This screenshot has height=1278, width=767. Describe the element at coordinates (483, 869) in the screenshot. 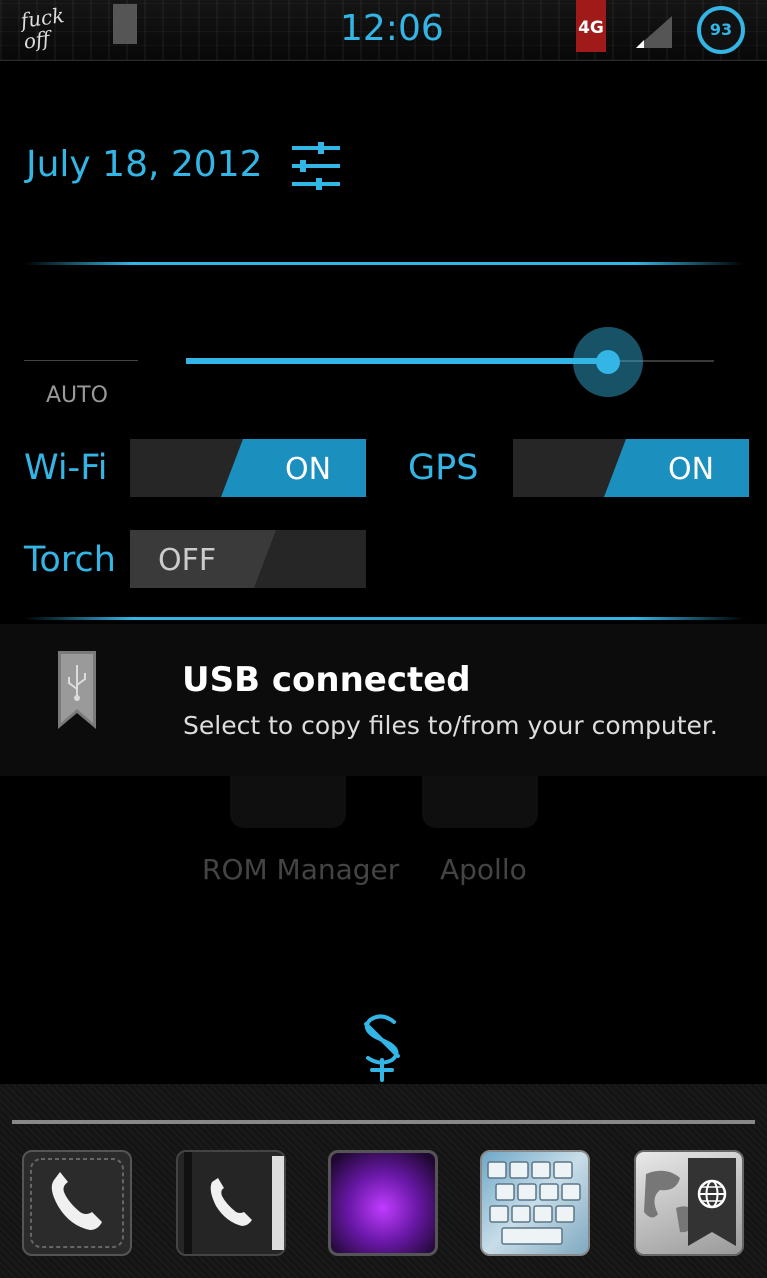

I see `apollo-label: Apollo` at that location.